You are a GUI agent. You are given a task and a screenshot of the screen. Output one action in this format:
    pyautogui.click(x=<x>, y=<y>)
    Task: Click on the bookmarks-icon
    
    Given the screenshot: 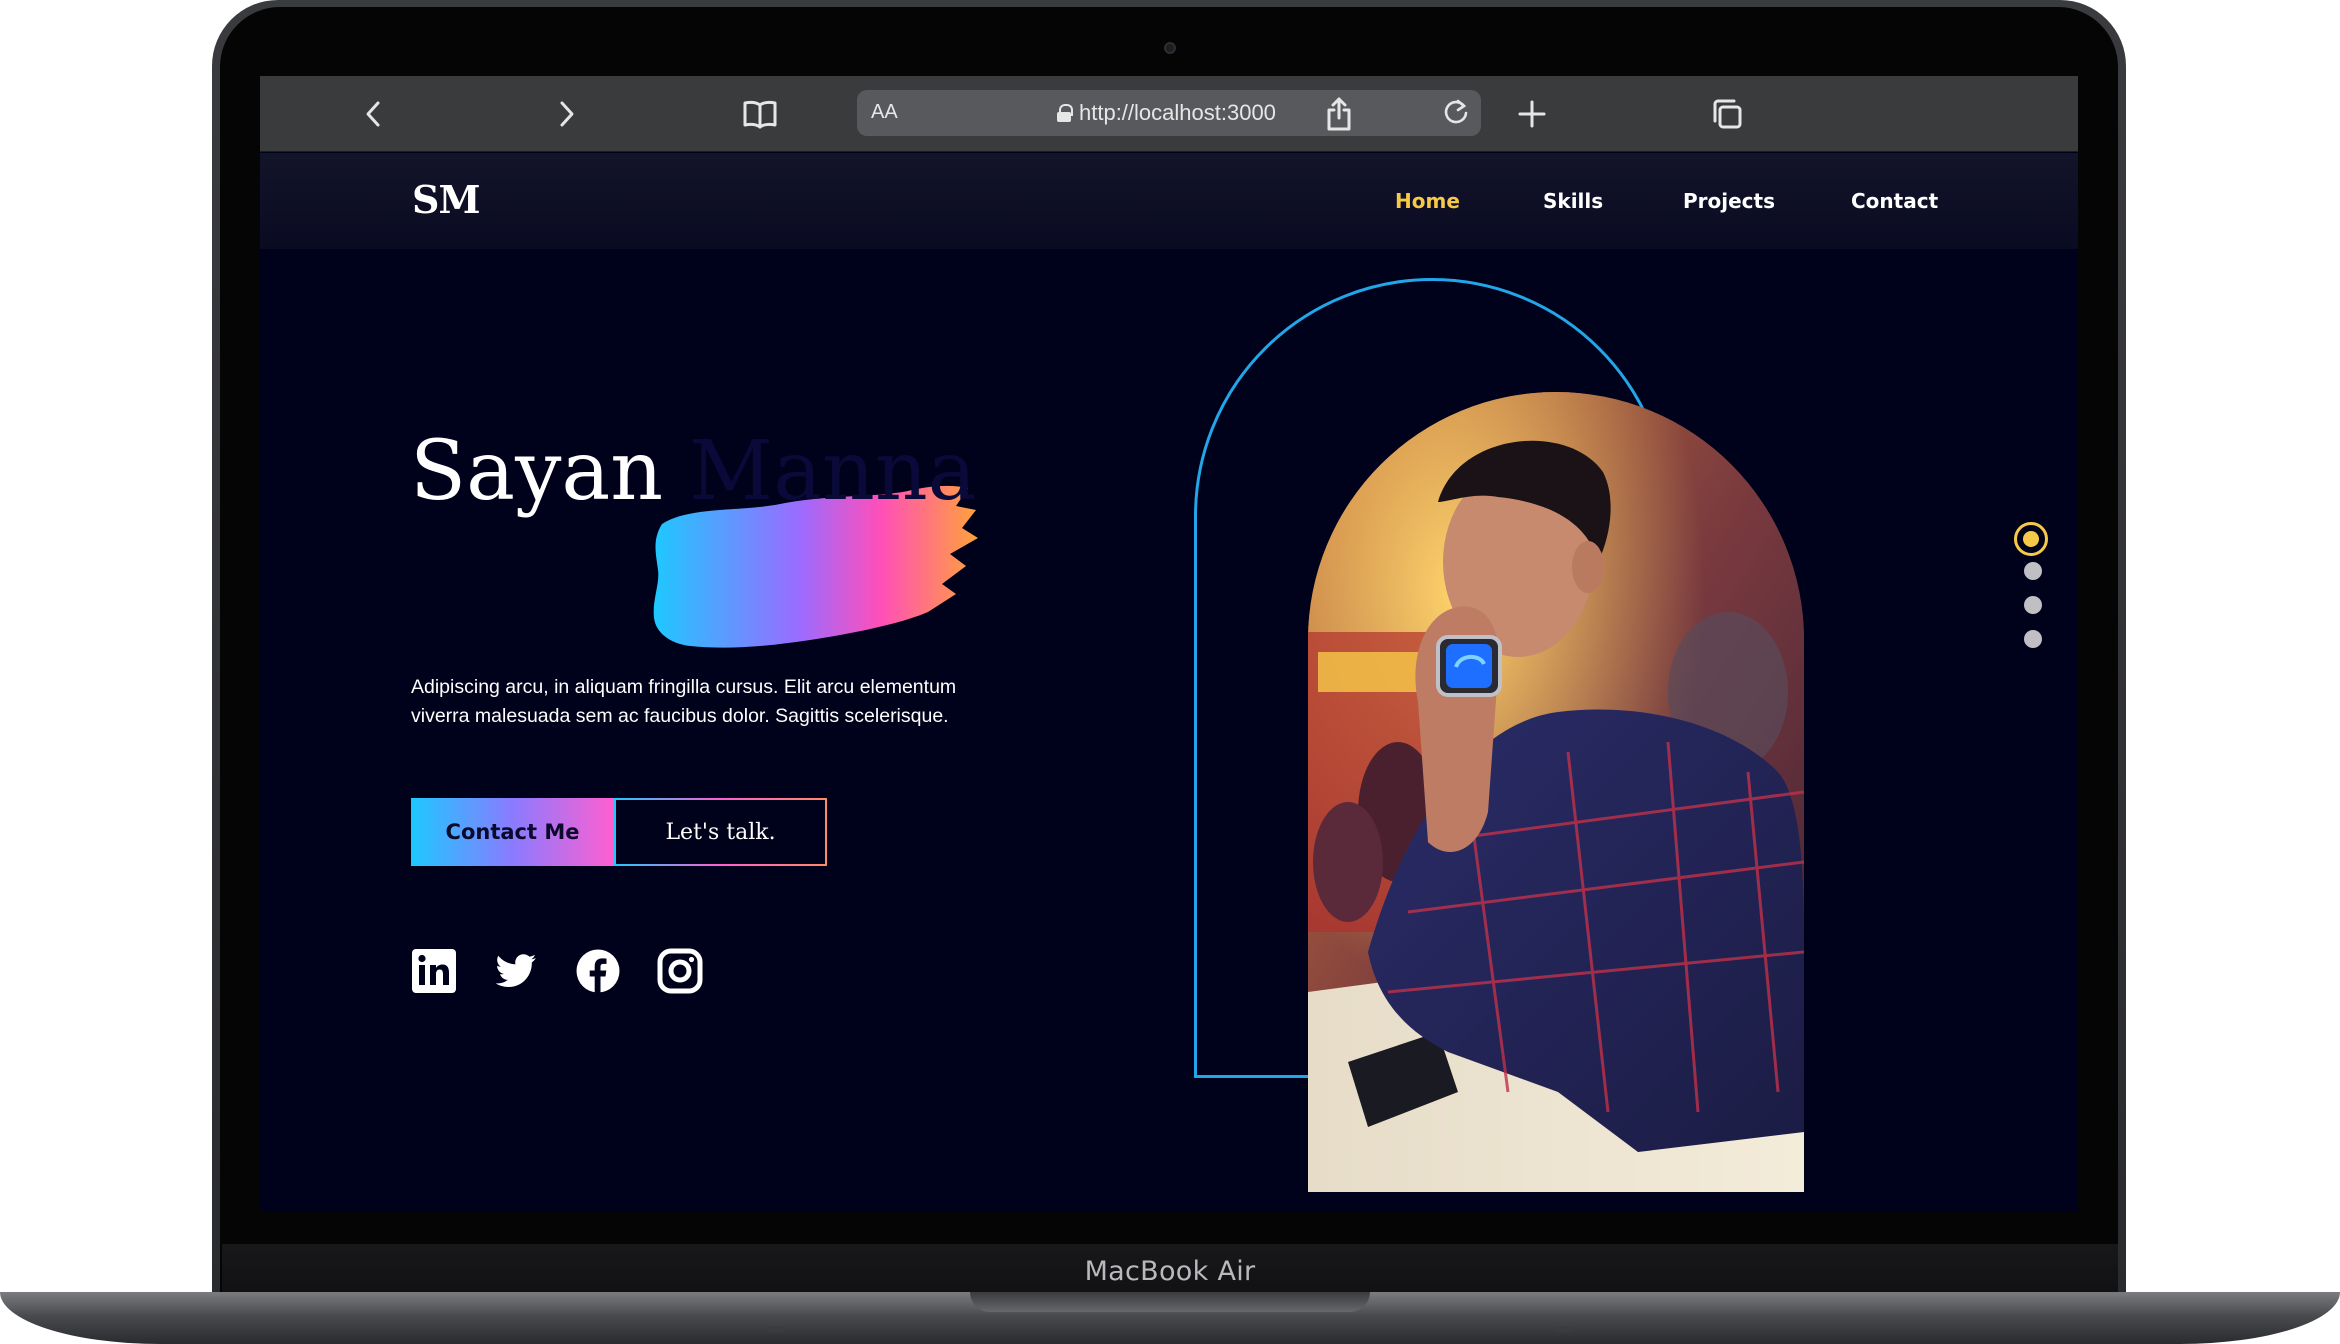 What is the action you would take?
    pyautogui.click(x=760, y=114)
    